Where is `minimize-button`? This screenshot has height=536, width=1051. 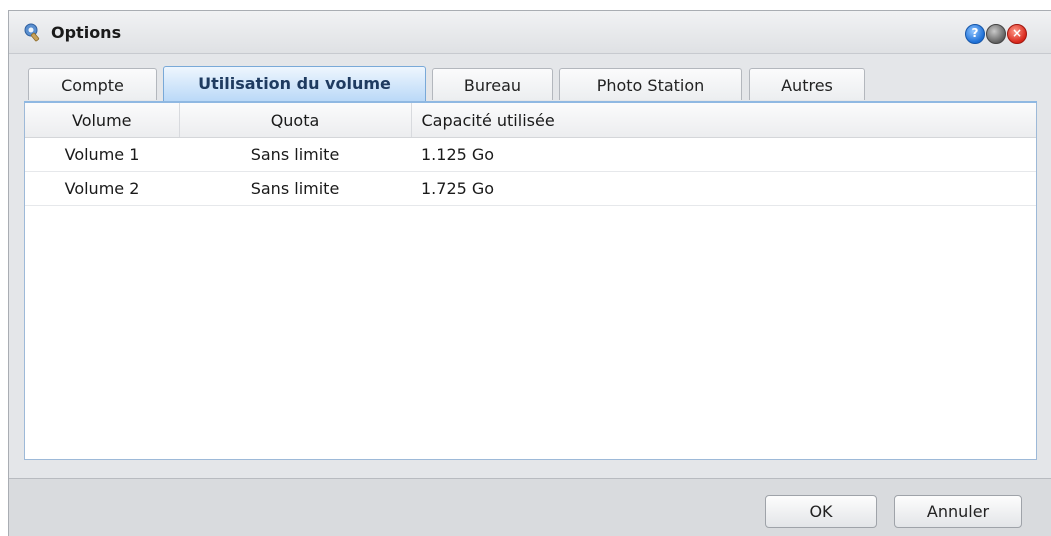 minimize-button is located at coordinates (996, 34).